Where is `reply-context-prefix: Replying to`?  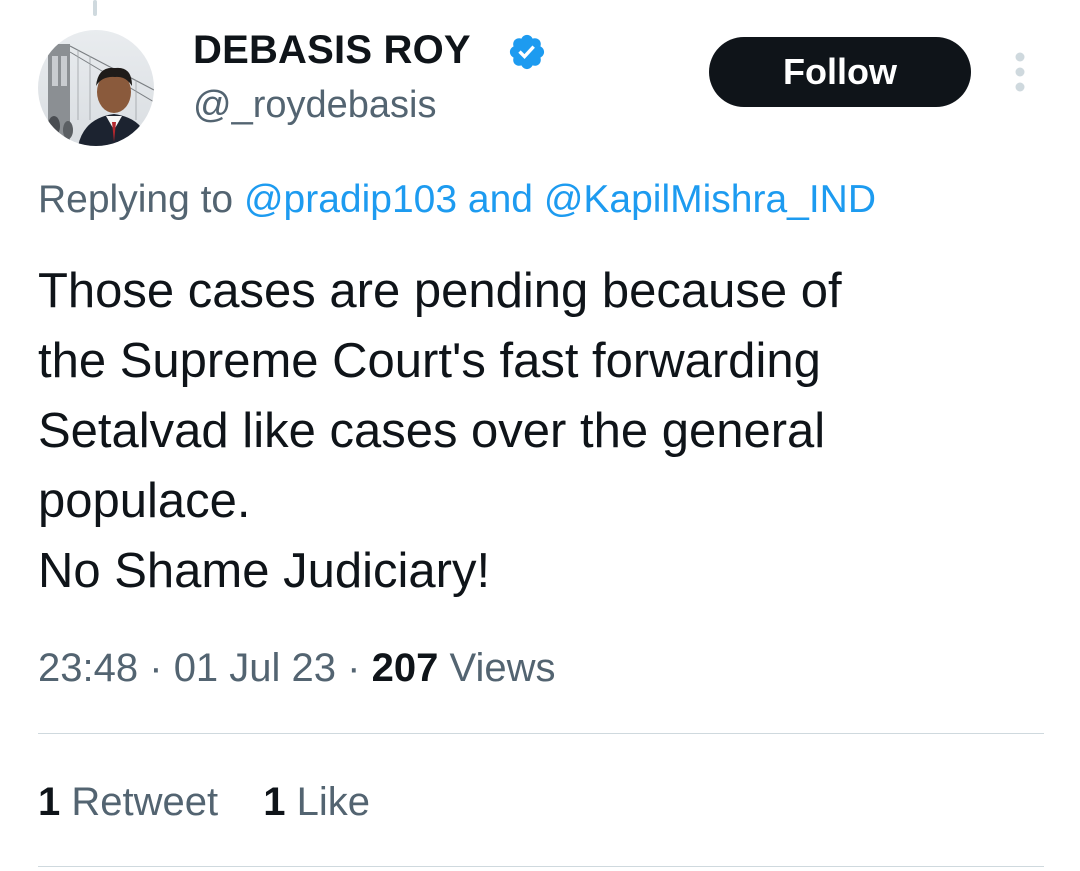 reply-context-prefix: Replying to is located at coordinates (136, 199).